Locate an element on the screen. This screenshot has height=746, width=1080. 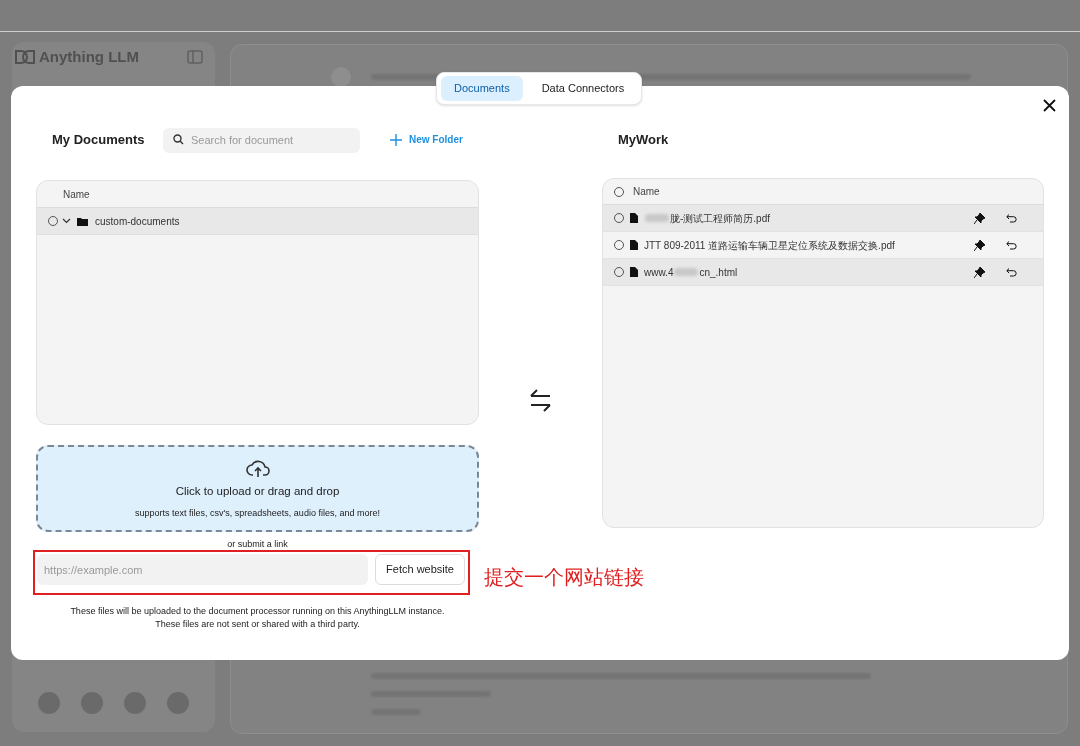
section-title: My Documents is located at coordinates (99, 139).